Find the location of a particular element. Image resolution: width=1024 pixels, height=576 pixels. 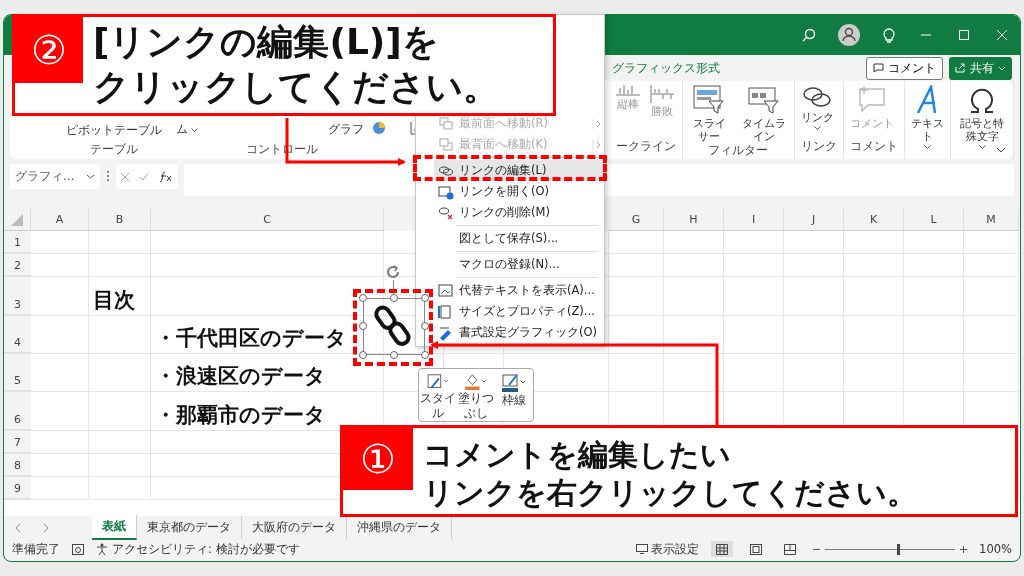

avatar-icon is located at coordinates (849, 35).